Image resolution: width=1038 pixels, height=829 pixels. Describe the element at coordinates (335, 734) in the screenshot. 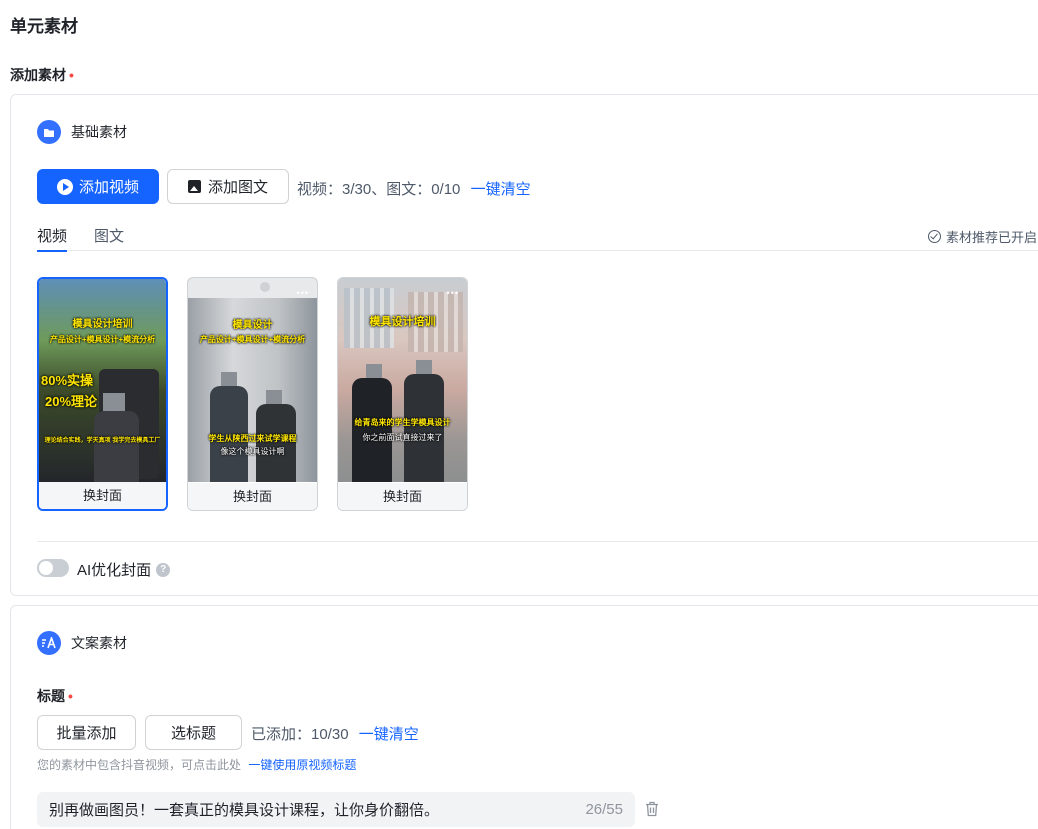

I see `title-count: 已添加：10/30 一键清空` at that location.